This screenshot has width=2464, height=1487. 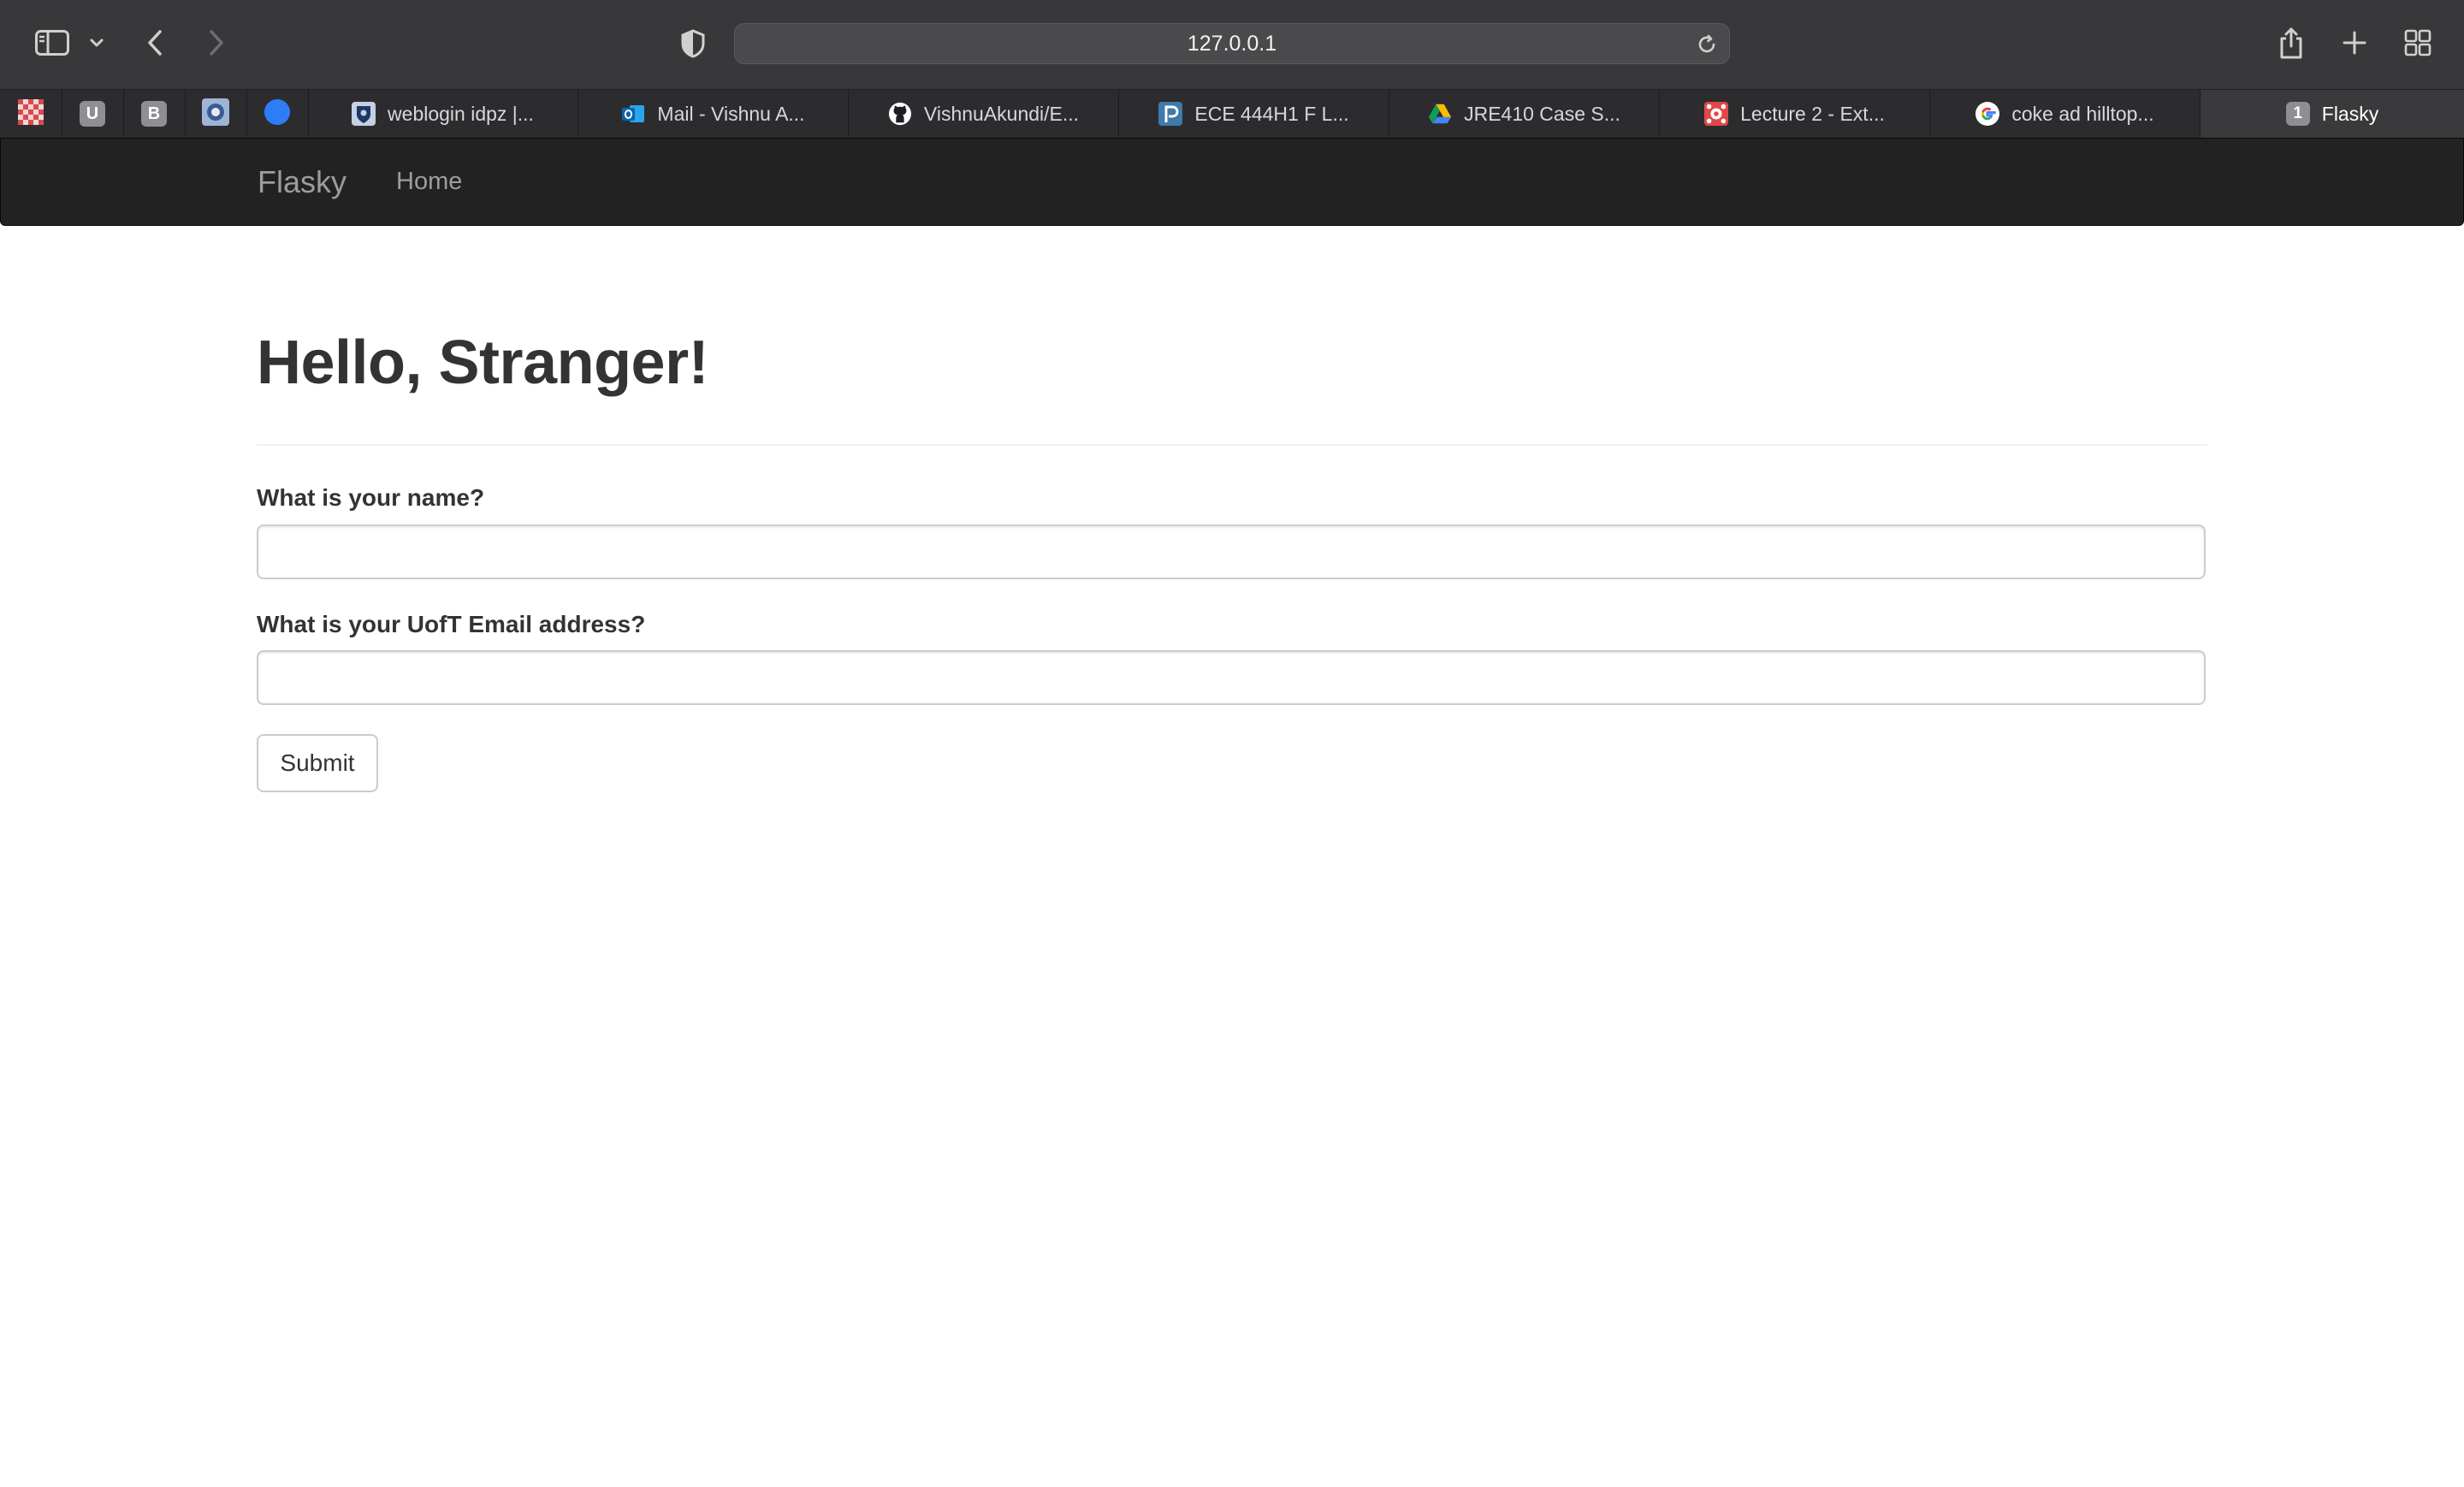 I want to click on browser-toolbar: 127.0.0.1, so click(x=1232, y=44).